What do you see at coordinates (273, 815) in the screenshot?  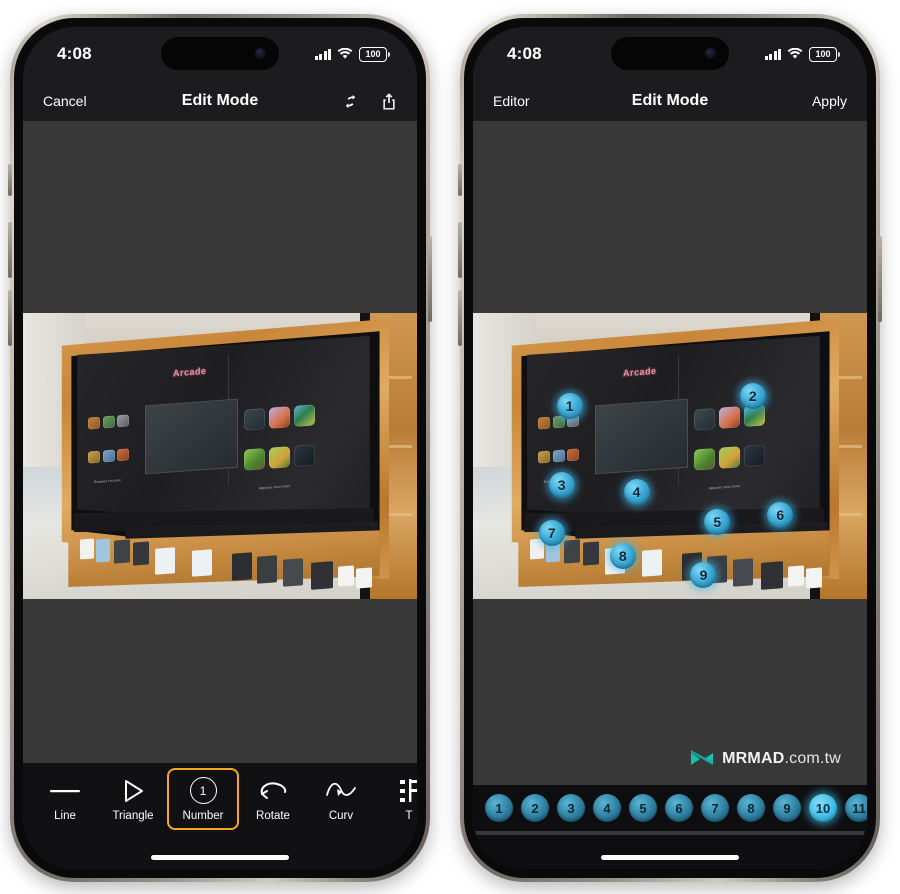 I see `tool-label: Rotate` at bounding box center [273, 815].